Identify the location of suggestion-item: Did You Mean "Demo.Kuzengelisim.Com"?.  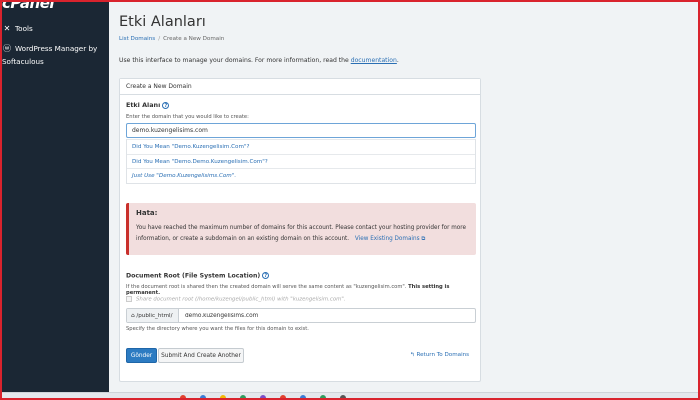
(301, 146).